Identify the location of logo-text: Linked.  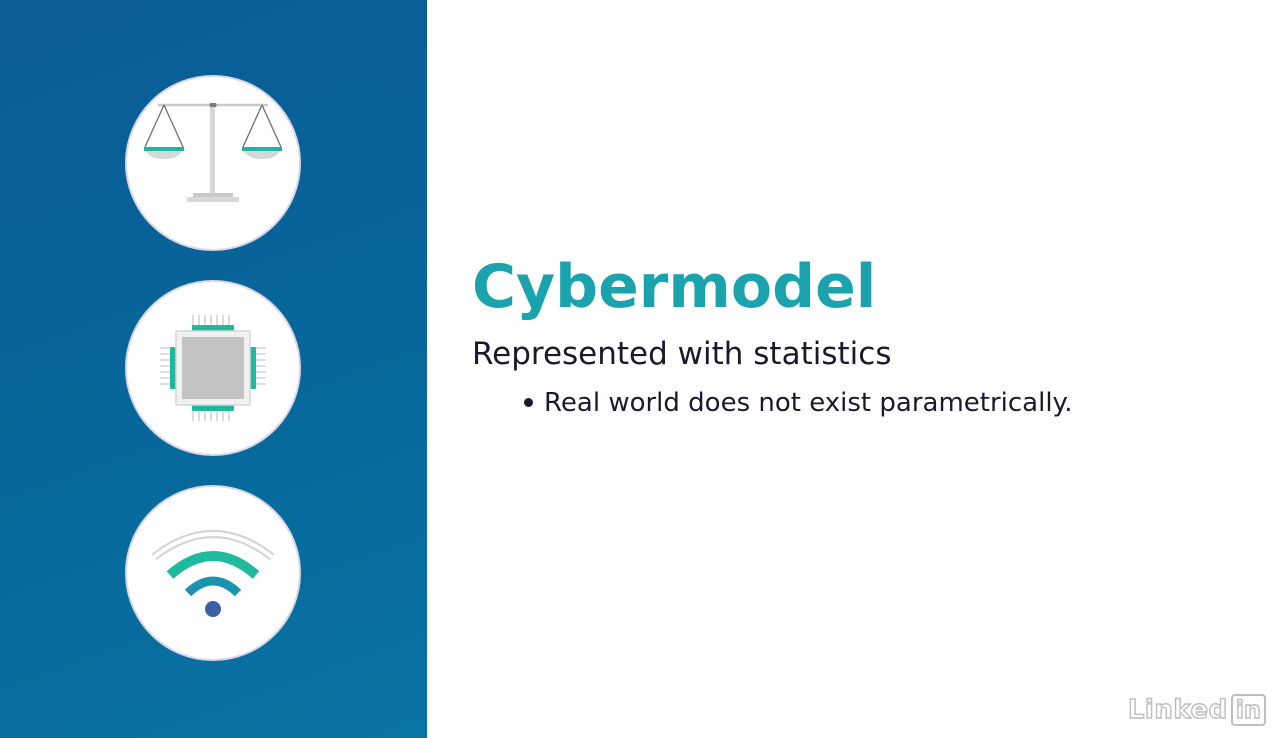
(1177, 709).